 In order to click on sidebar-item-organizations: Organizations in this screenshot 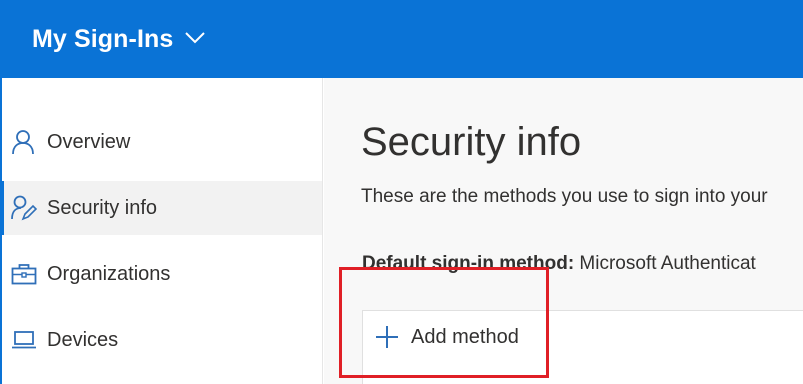, I will do `click(161, 274)`.